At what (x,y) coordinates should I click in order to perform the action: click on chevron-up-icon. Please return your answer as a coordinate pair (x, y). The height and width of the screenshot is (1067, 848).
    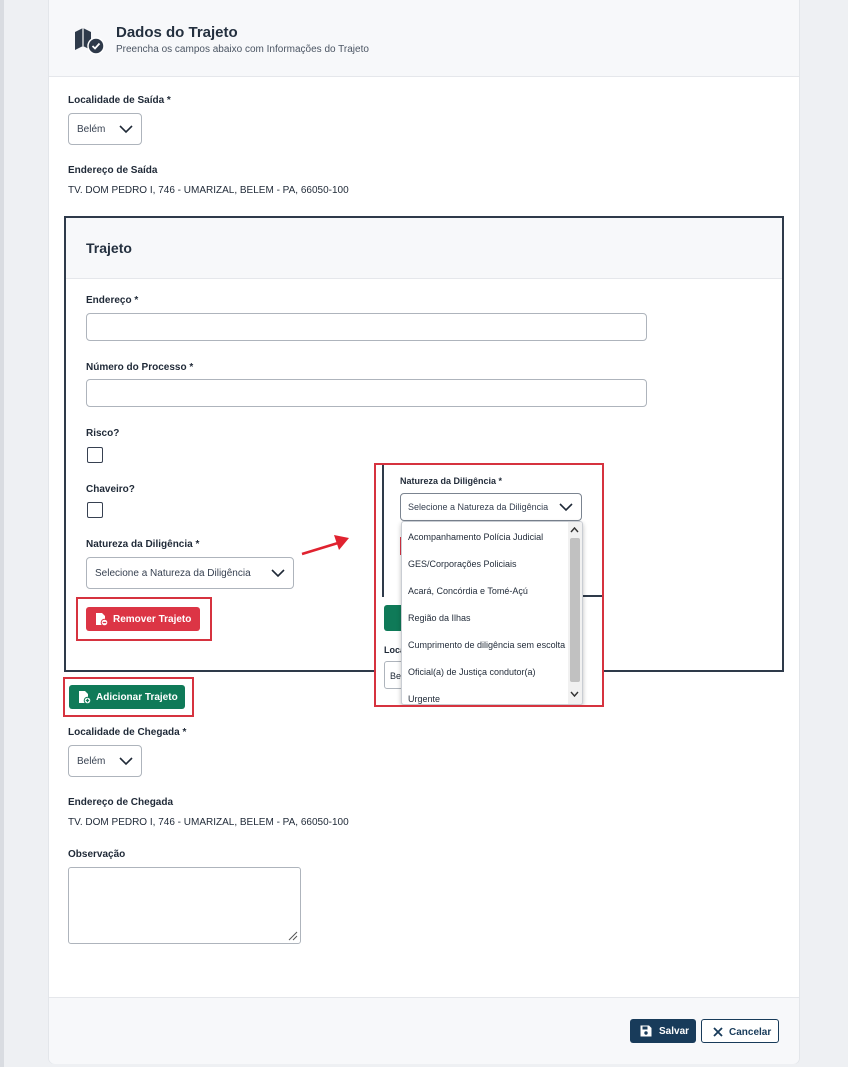
    Looking at the image, I should click on (574, 530).